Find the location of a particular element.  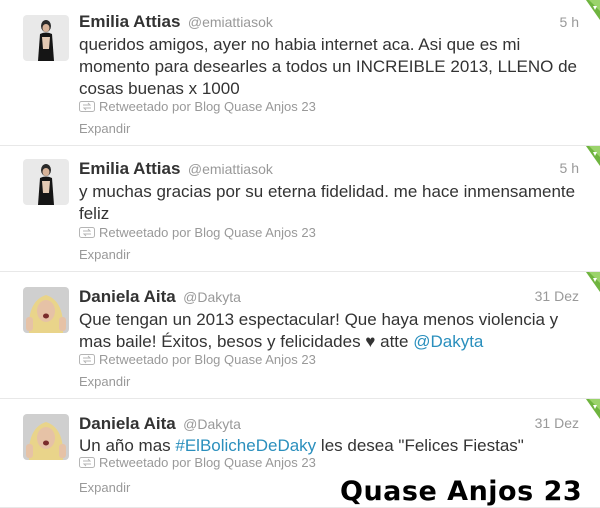

tweet-text-body: Un año mas is located at coordinates (127, 445).